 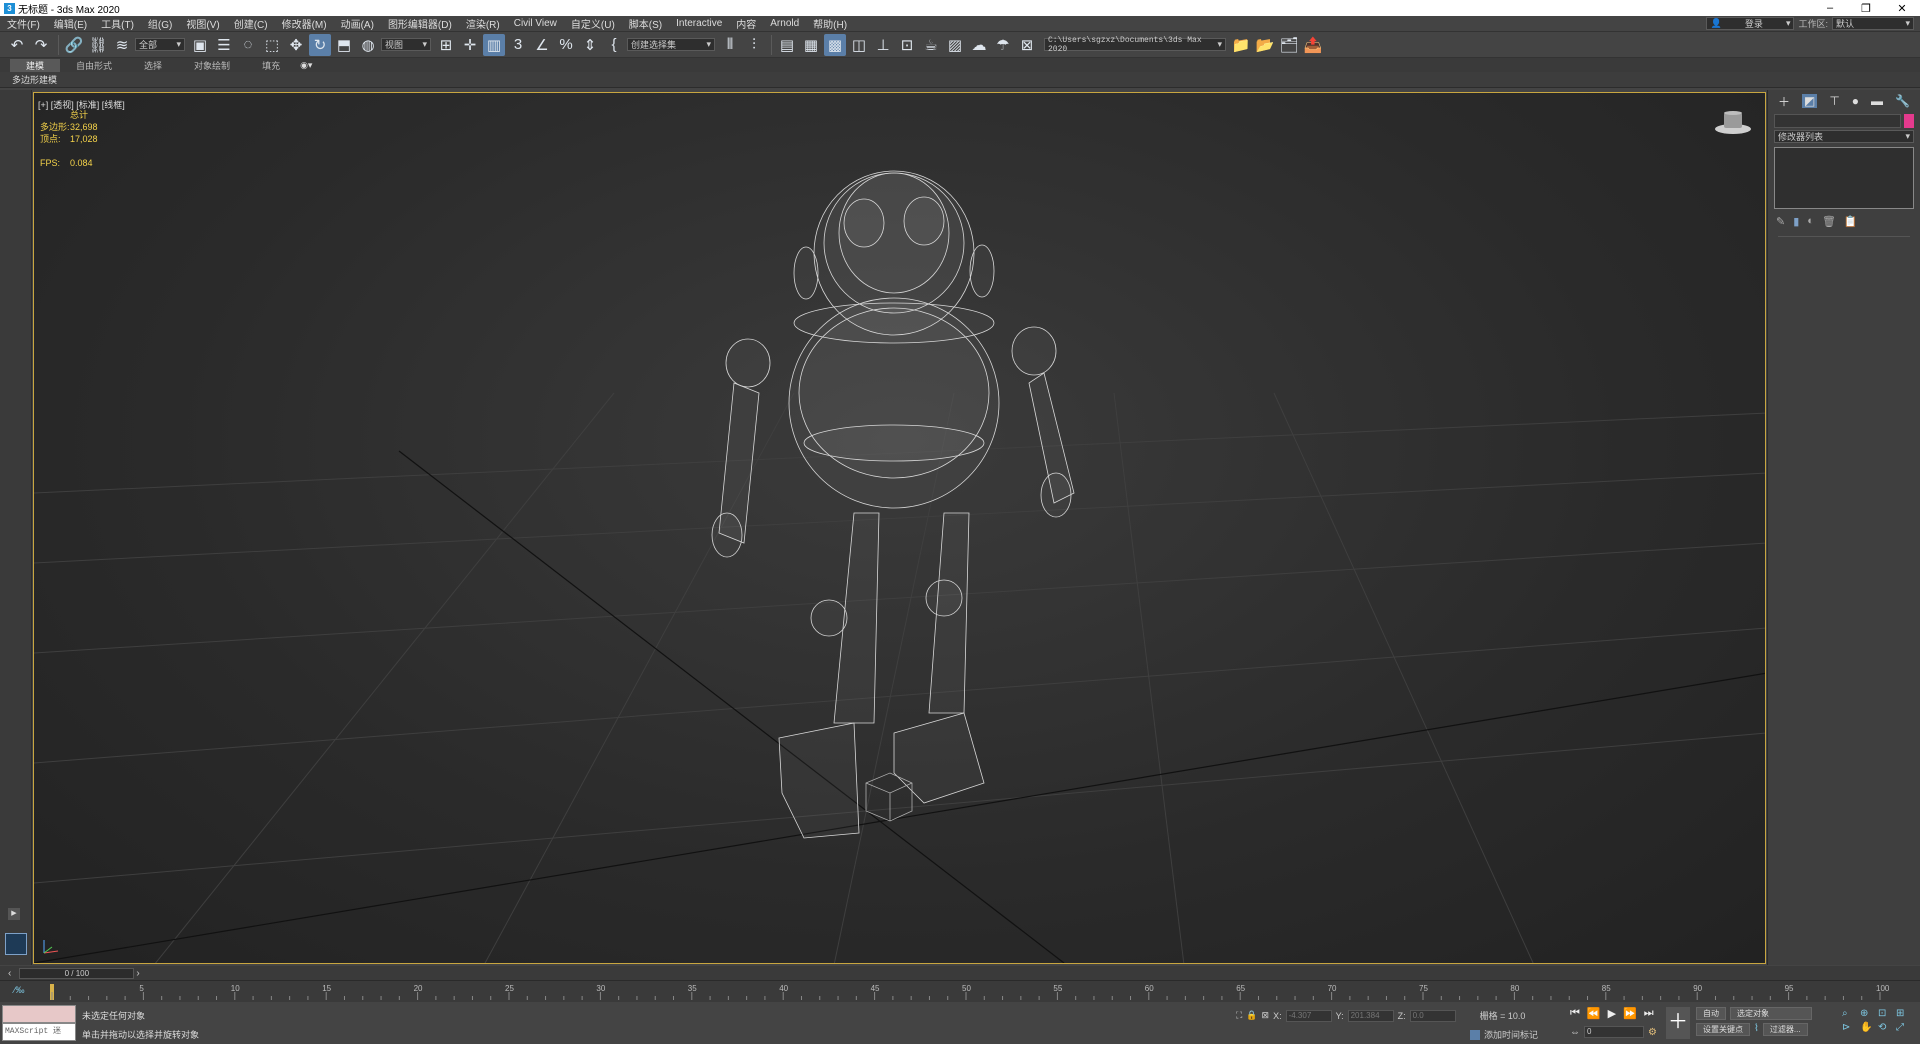 What do you see at coordinates (1711, 1013) in the screenshot?
I see `auto-key-button: 自动` at bounding box center [1711, 1013].